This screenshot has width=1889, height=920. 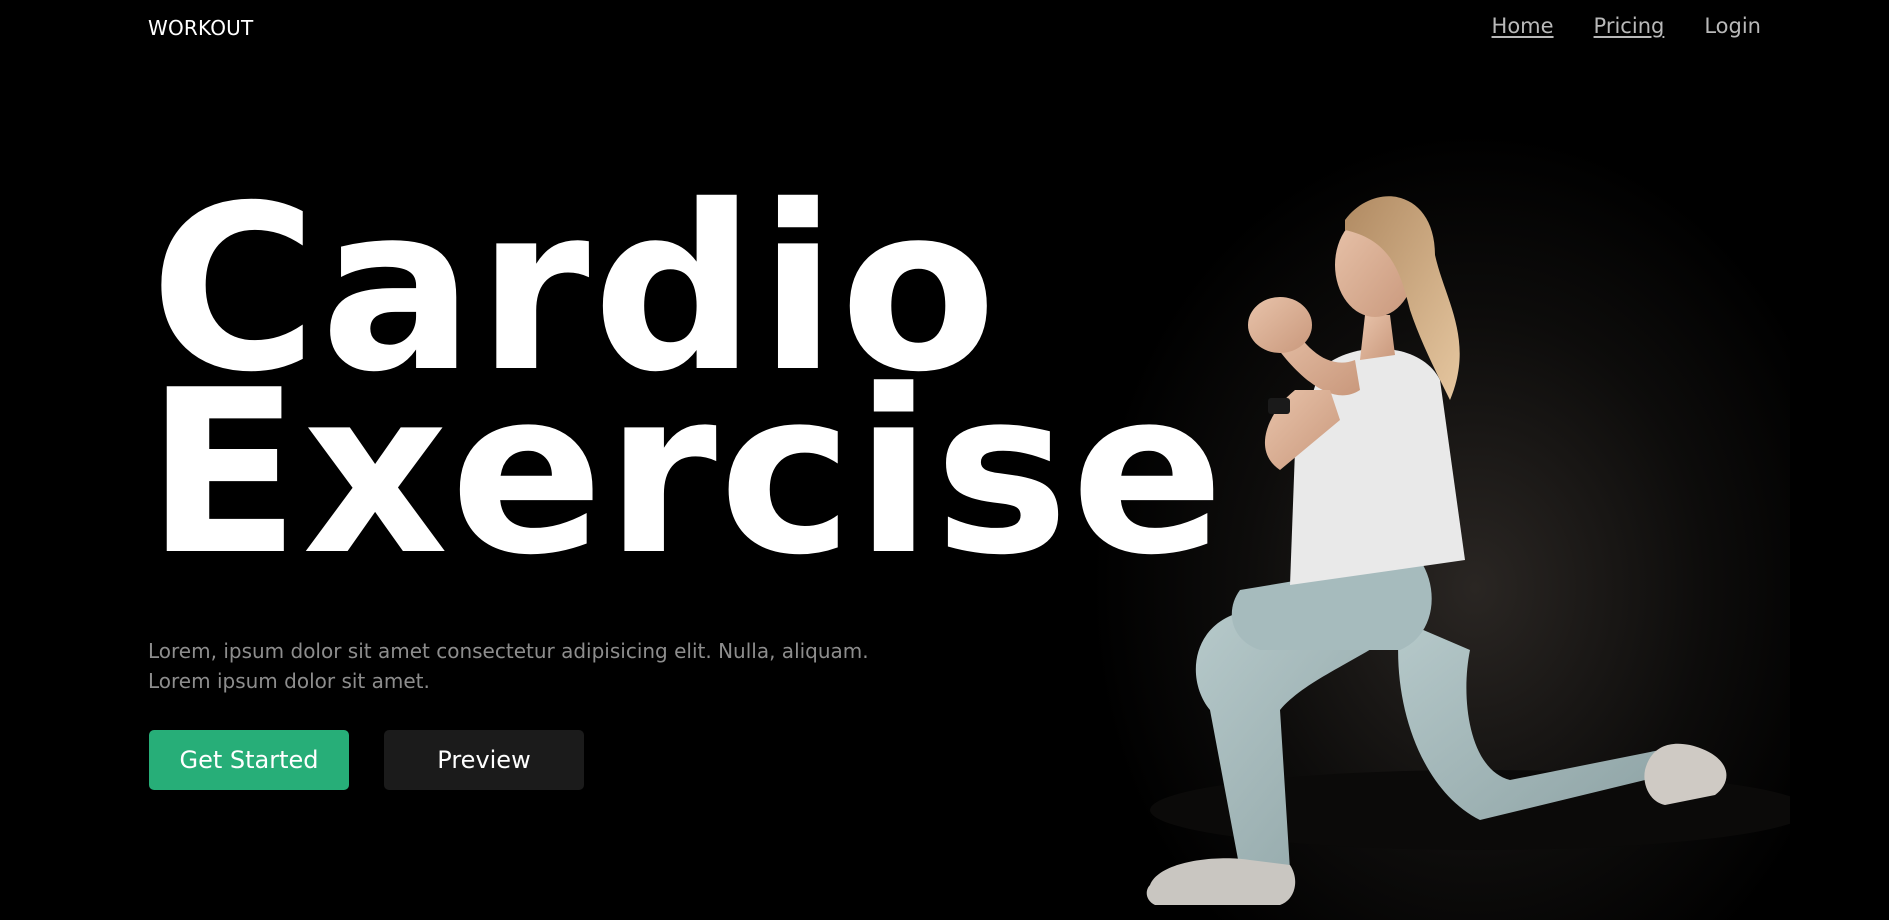 What do you see at coordinates (1629, 26) in the screenshot?
I see `nav-link-pricing: Pricing` at bounding box center [1629, 26].